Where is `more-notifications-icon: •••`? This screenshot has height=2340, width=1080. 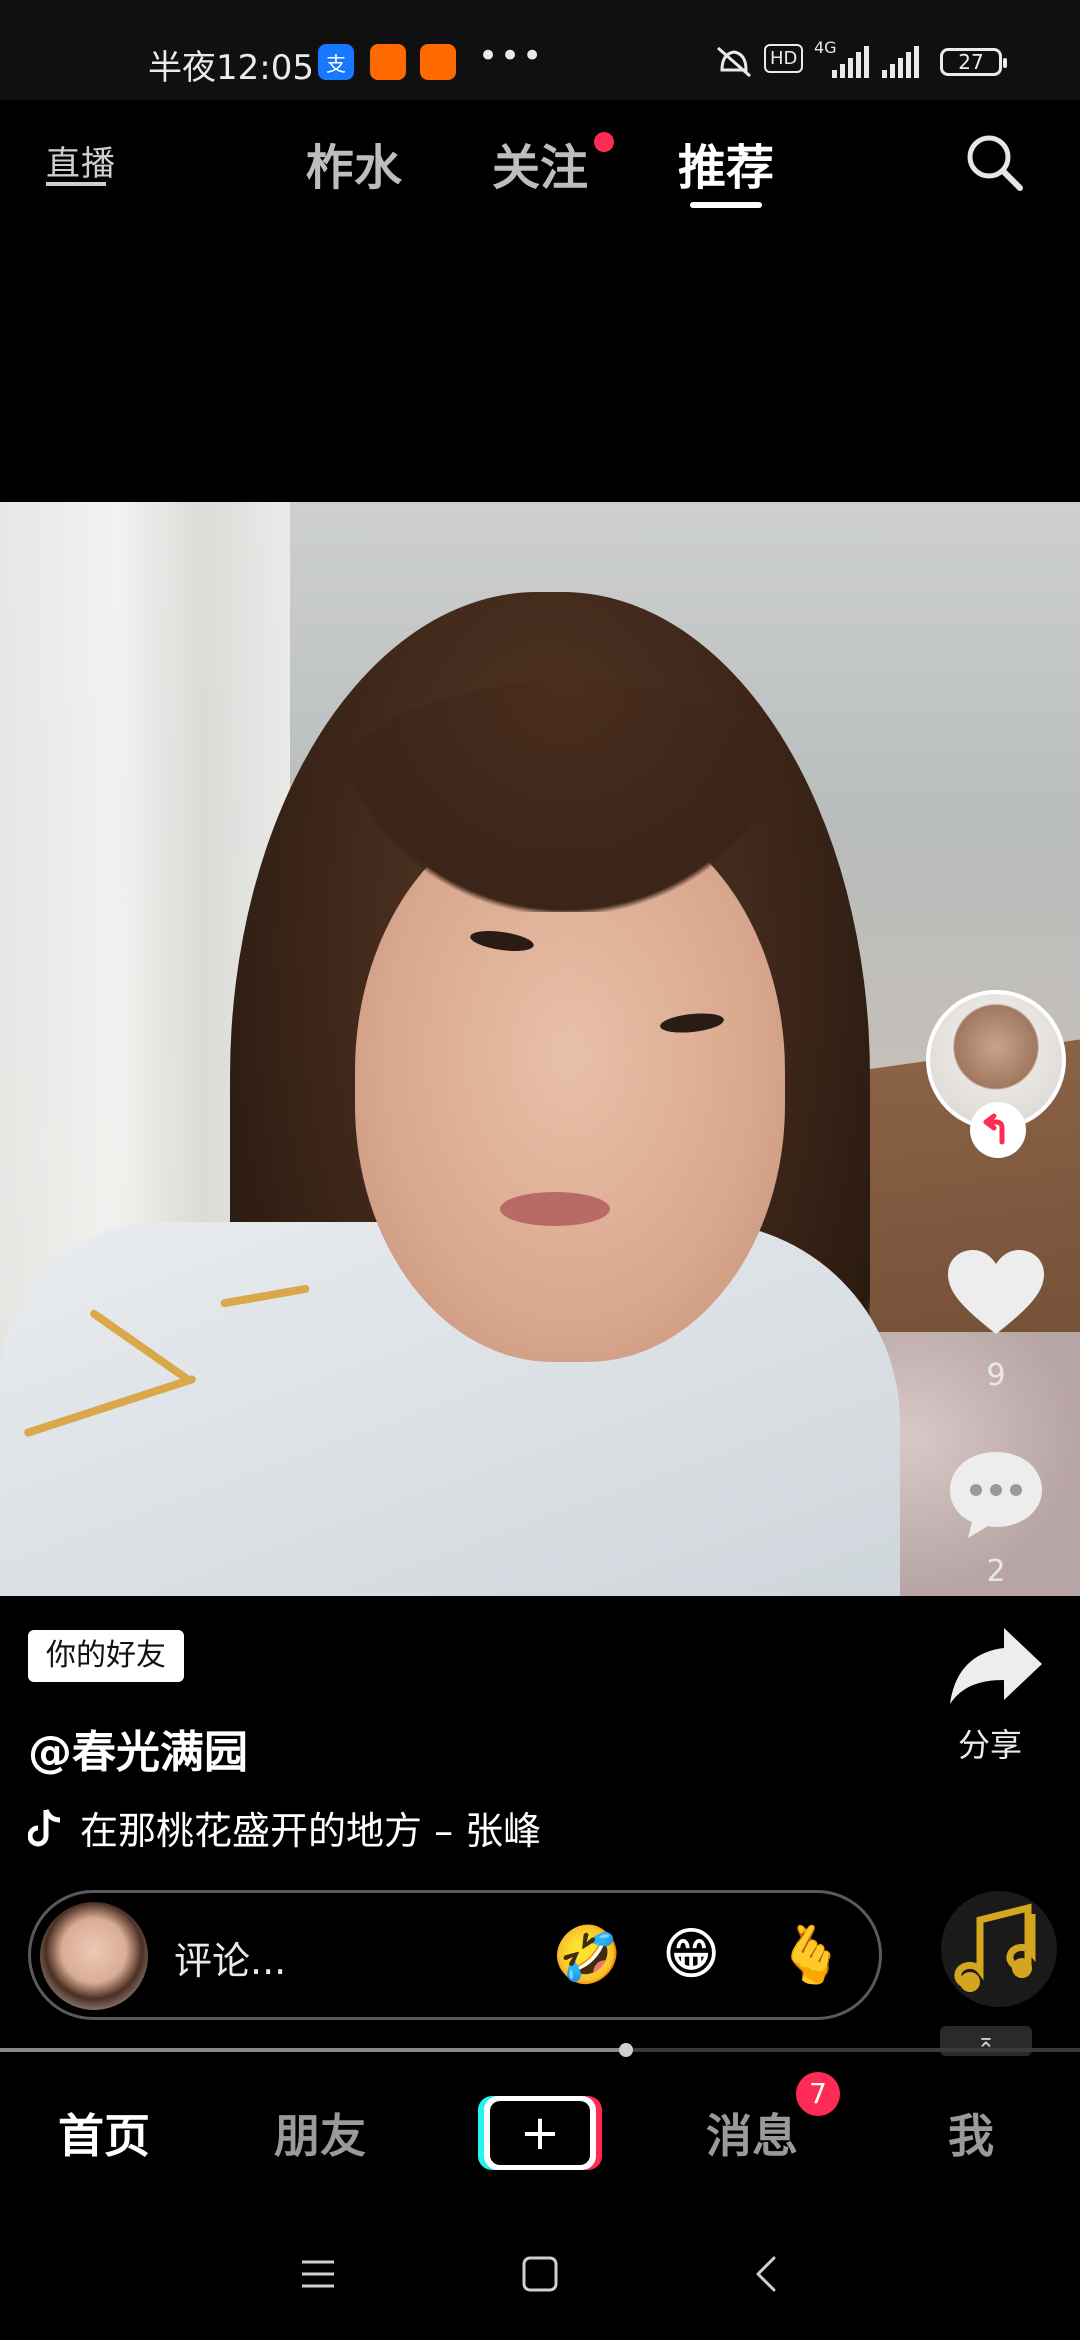
more-notifications-icon: ••• is located at coordinates (511, 56).